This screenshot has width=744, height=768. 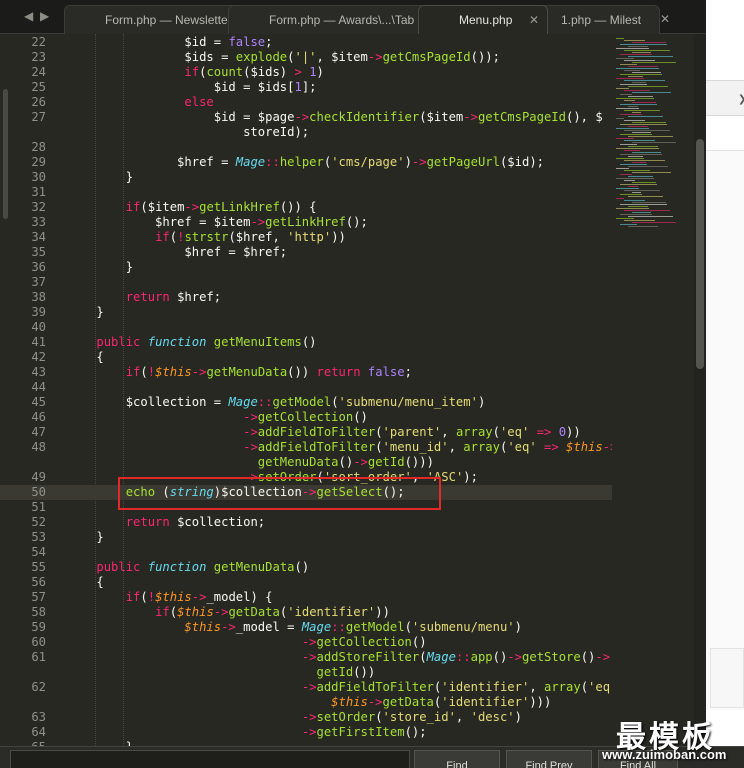 I want to click on vertical-scrollbar, so click(x=700, y=390).